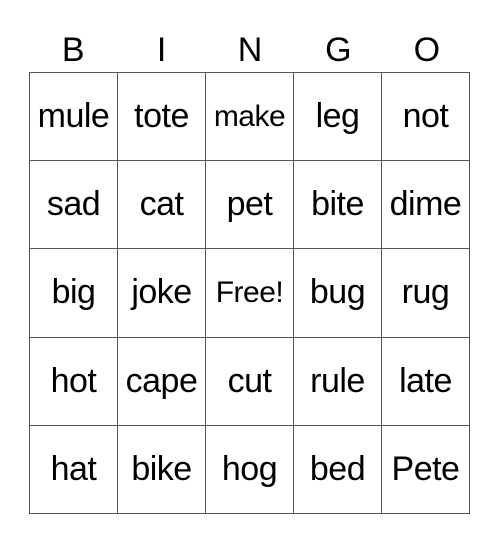  Describe the element at coordinates (161, 50) in the screenshot. I see `header-letter-i: I` at that location.